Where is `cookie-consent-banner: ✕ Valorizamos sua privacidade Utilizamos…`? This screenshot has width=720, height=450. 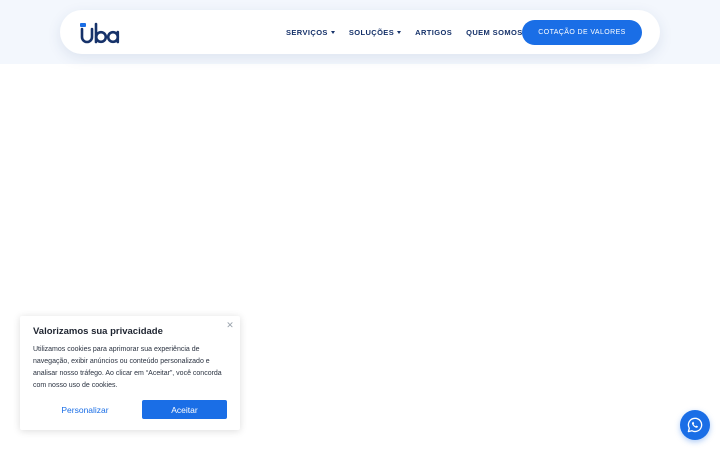
cookie-consent-banner: ✕ Valorizamos sua privacidade Utilizamos… is located at coordinates (130, 373).